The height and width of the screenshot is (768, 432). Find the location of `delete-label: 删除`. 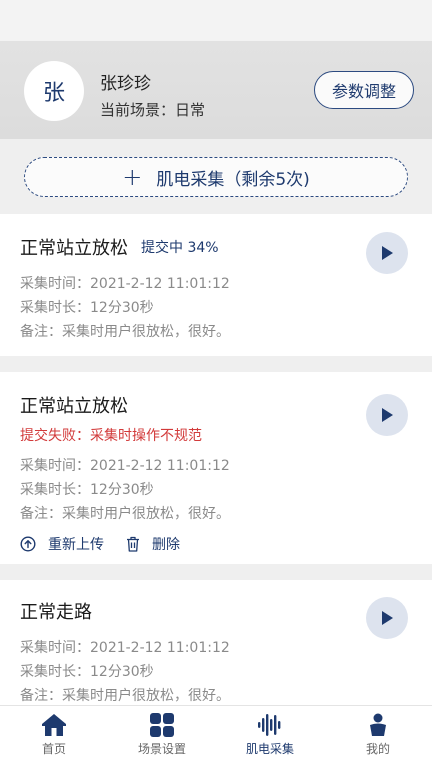

delete-label: 删除 is located at coordinates (166, 545).